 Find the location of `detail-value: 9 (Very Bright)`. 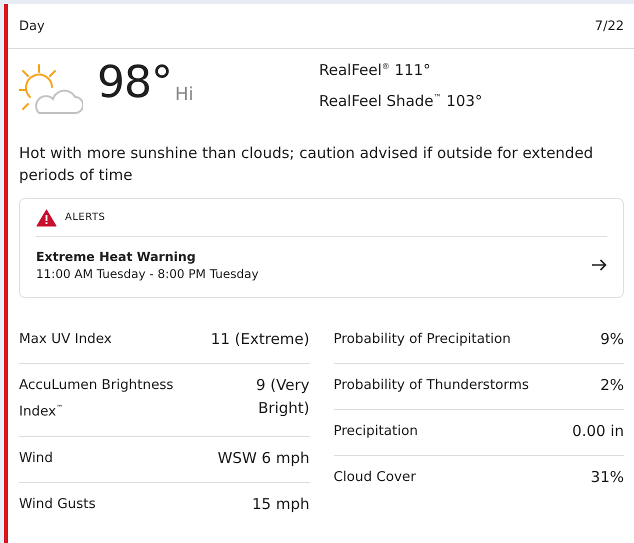

detail-value: 9 (Very Bright) is located at coordinates (282, 397).